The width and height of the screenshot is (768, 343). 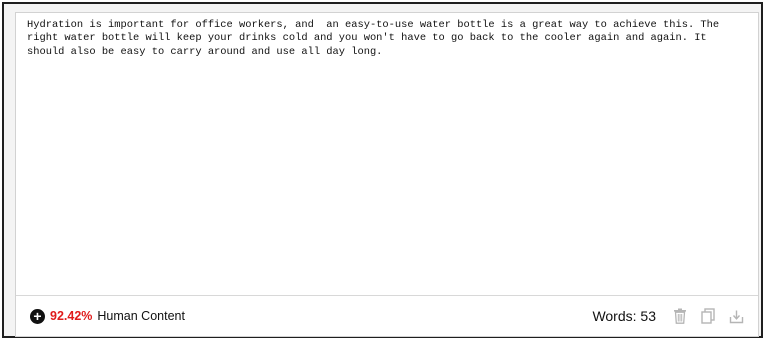 I want to click on word-count: Words: 53, so click(x=624, y=316).